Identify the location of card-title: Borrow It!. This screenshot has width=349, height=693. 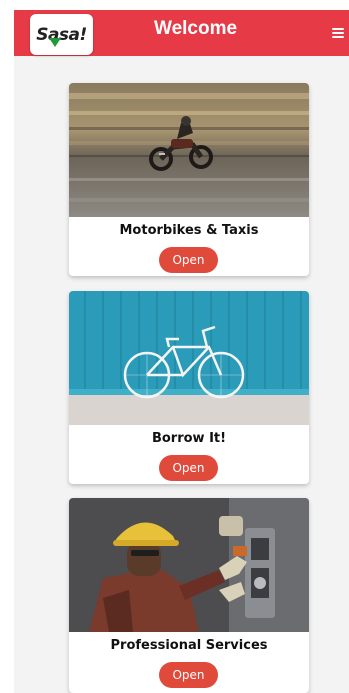
(189, 438).